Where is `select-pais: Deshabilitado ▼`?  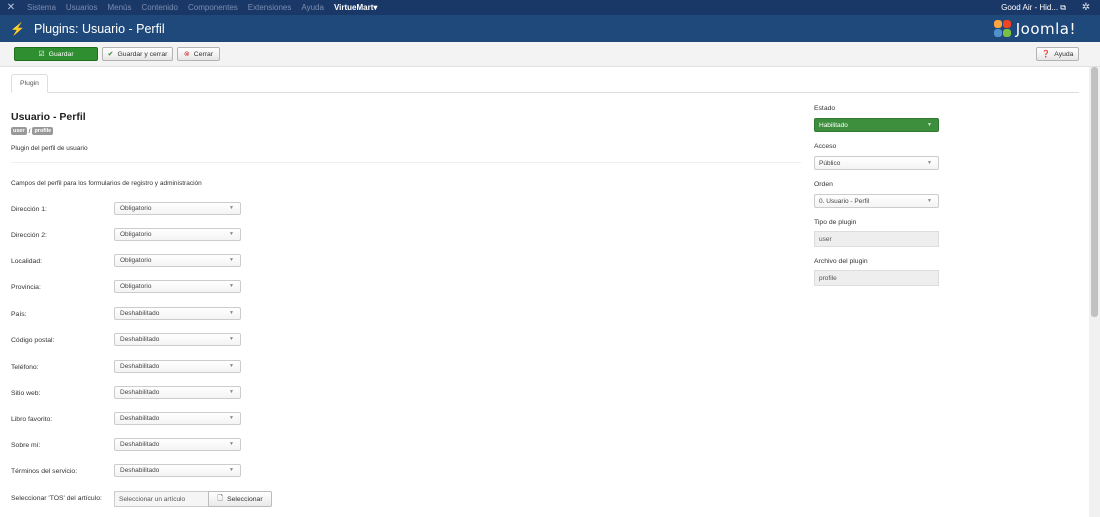 select-pais: Deshabilitado ▼ is located at coordinates (177, 313).